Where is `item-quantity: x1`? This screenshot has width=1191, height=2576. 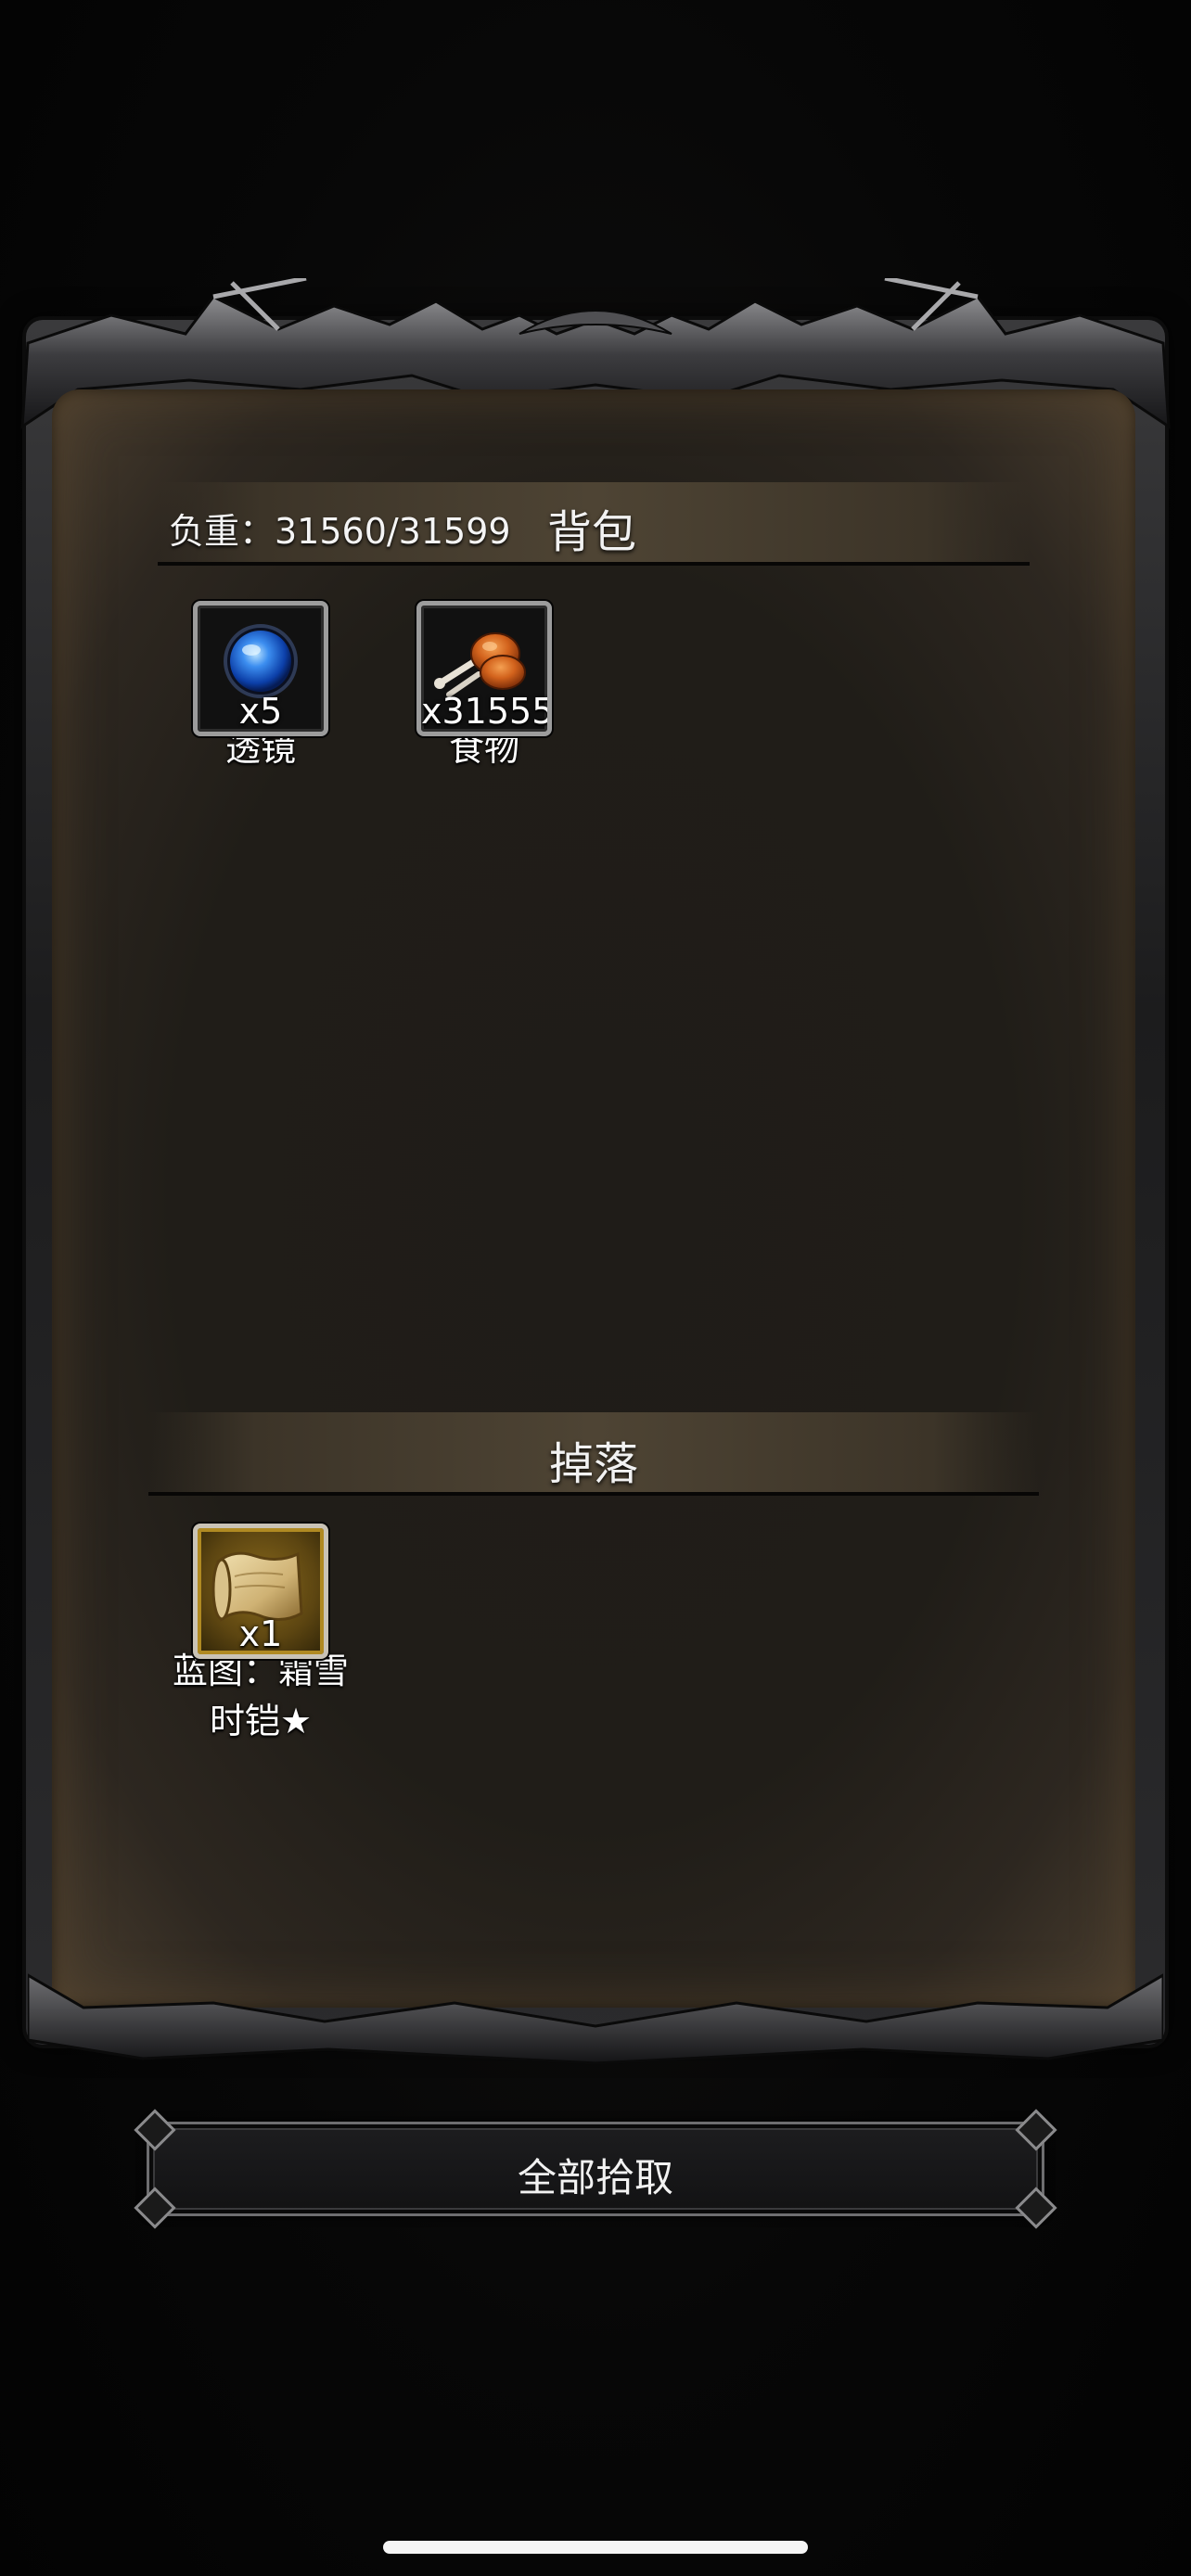 item-quantity: x1 is located at coordinates (260, 1633).